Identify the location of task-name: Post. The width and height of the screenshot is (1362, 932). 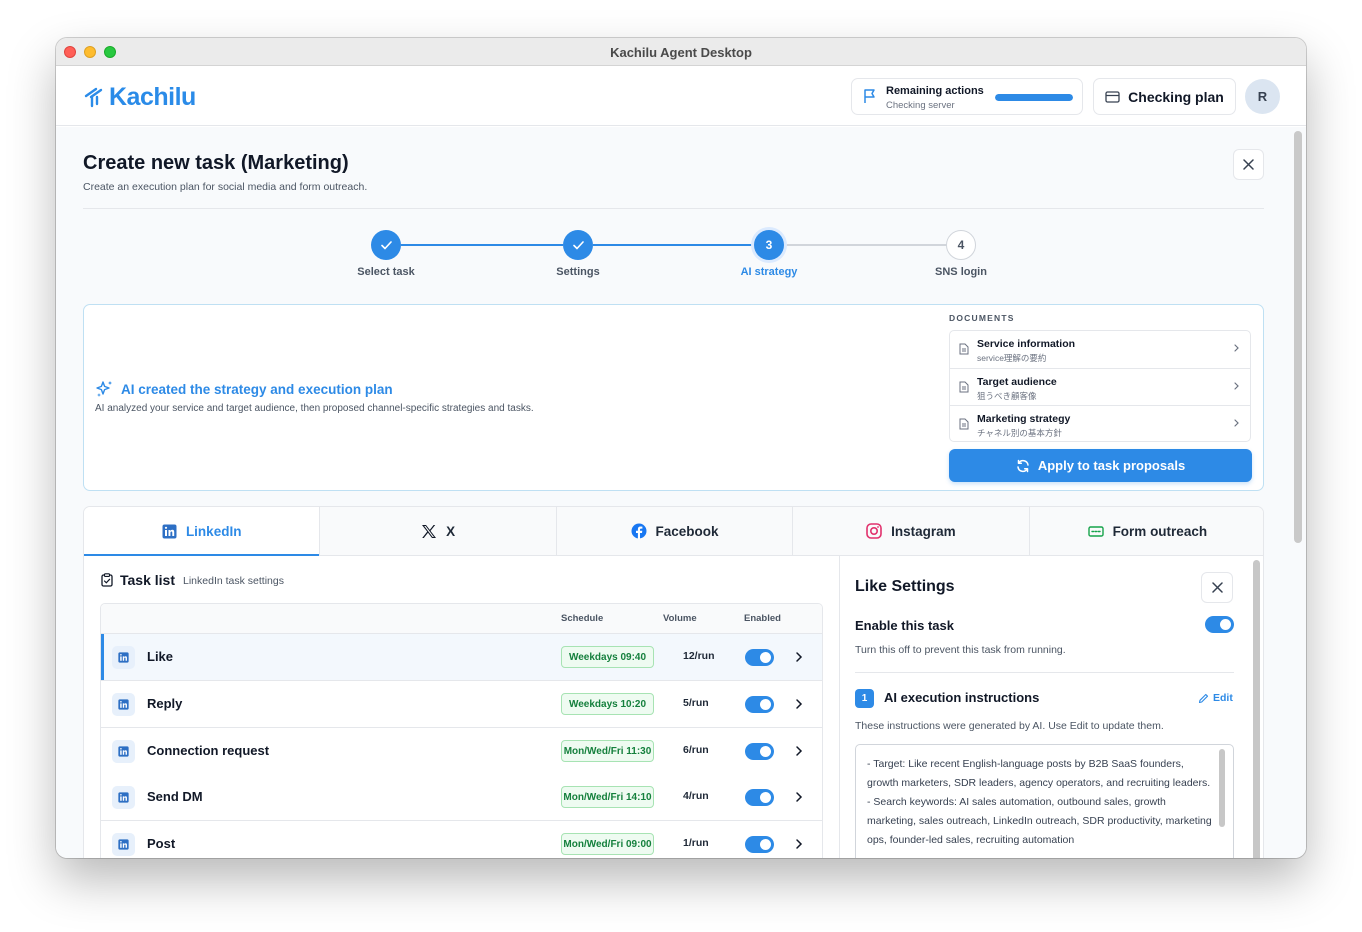
(161, 843).